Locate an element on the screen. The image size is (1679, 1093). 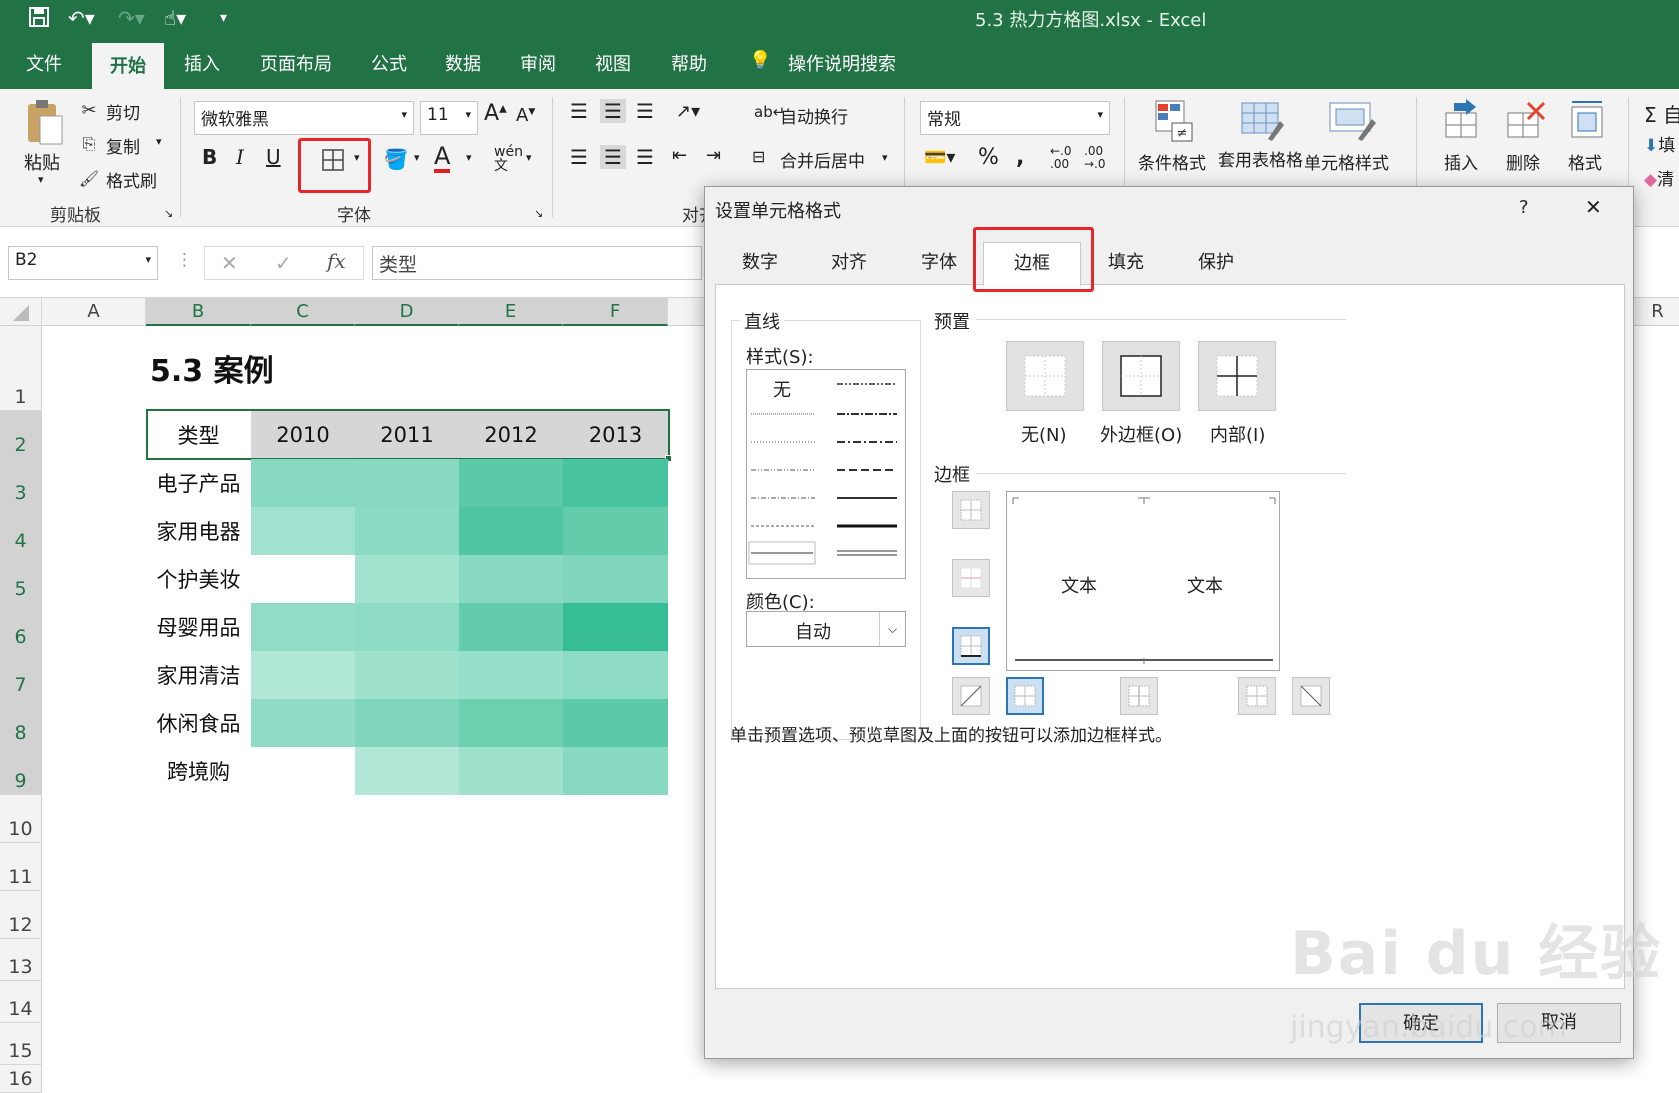
merge-center-button: 合并后居中 is located at coordinates (822, 159).